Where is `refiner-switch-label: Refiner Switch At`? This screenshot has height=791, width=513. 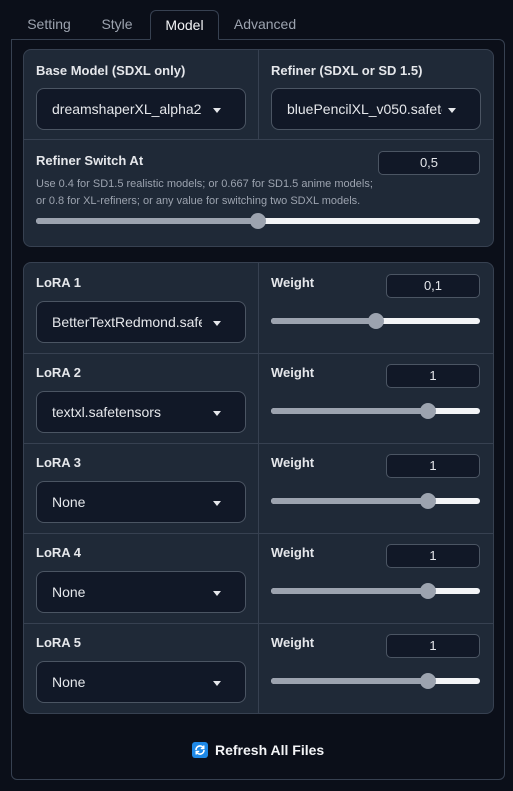
refiner-switch-label: Refiner Switch At is located at coordinates (90, 160).